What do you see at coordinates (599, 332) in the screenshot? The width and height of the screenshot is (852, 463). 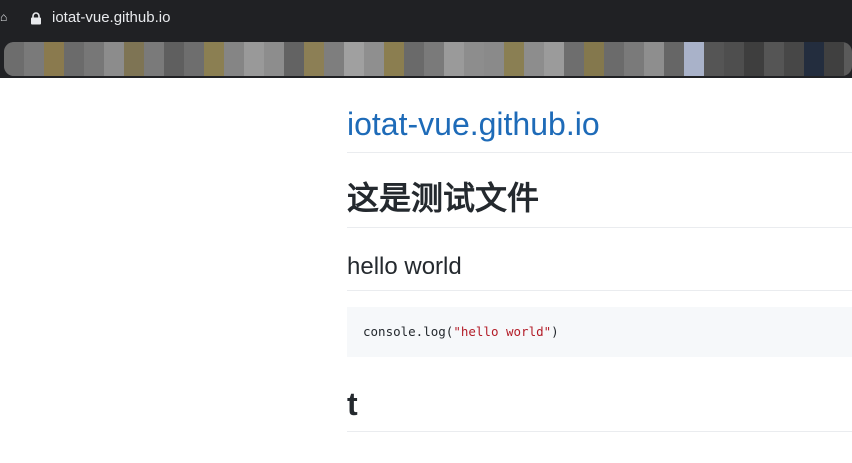 I see `code-block: console.log("hello world")` at bounding box center [599, 332].